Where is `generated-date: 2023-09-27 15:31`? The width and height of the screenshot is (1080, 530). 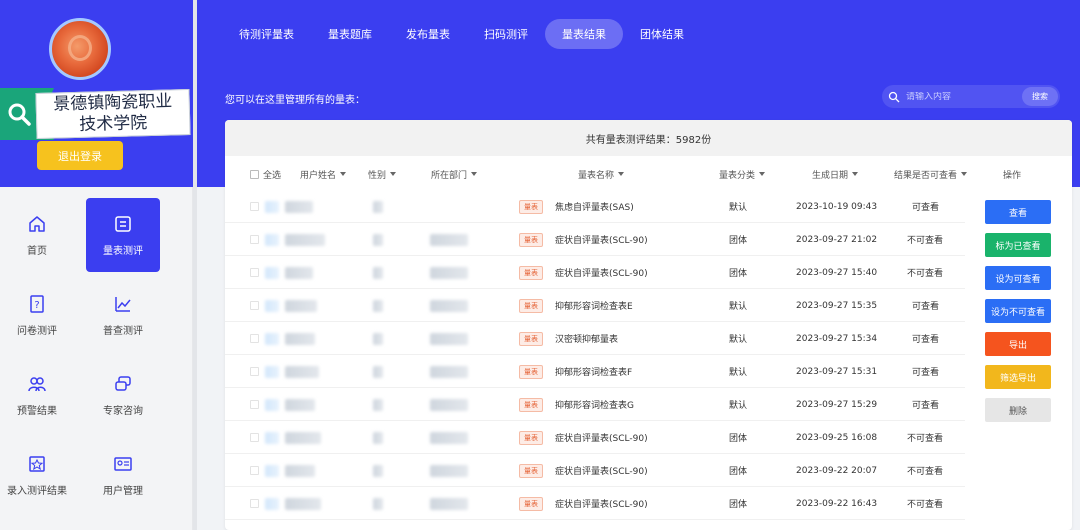 generated-date: 2023-09-27 15:31 is located at coordinates (837, 371).